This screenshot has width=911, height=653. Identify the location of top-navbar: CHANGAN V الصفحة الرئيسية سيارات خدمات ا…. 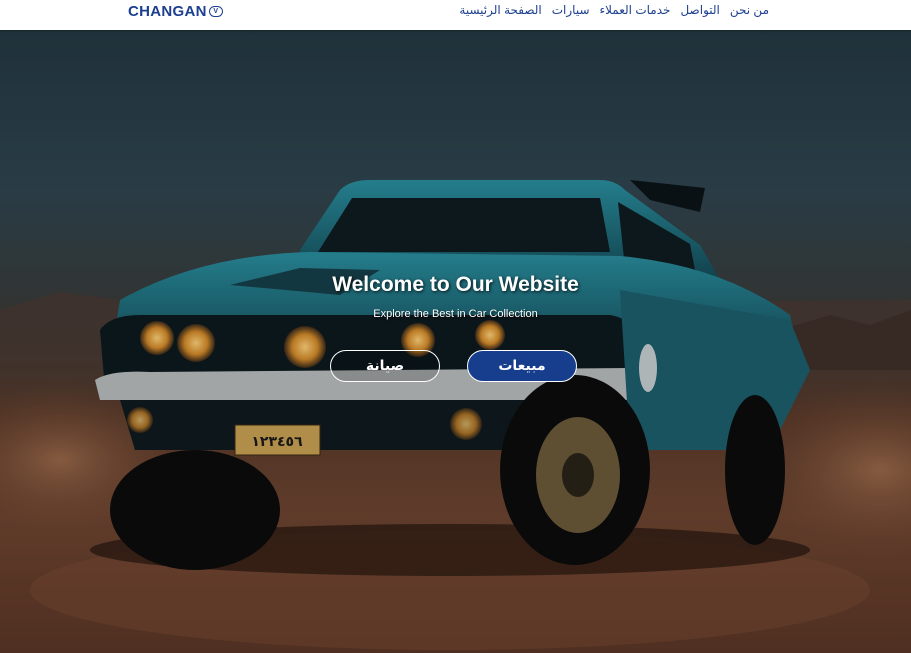
(455, 15).